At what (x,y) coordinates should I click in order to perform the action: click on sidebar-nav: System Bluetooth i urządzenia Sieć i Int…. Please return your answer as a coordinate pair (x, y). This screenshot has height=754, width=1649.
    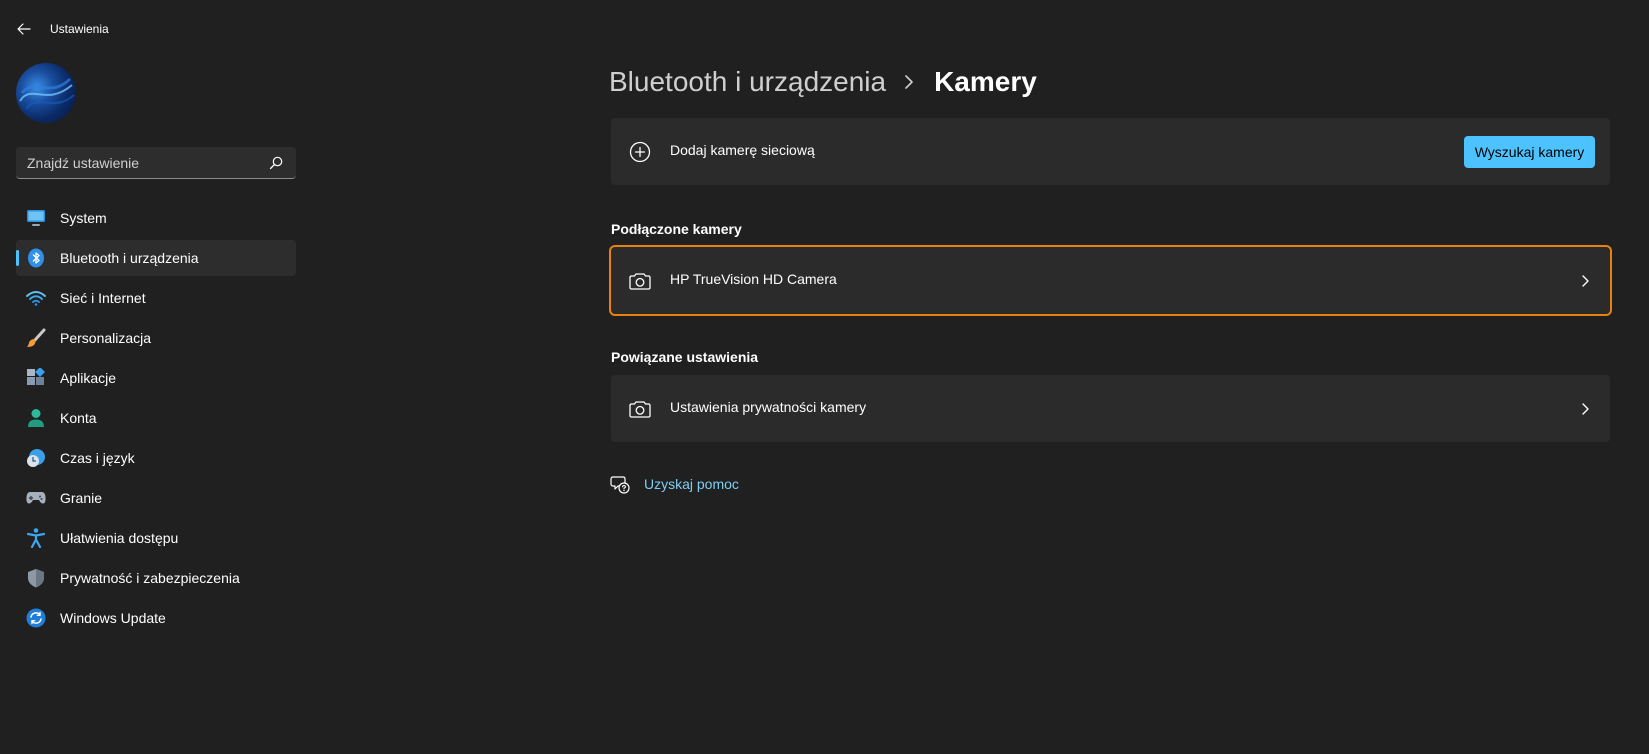
    Looking at the image, I should click on (156, 420).